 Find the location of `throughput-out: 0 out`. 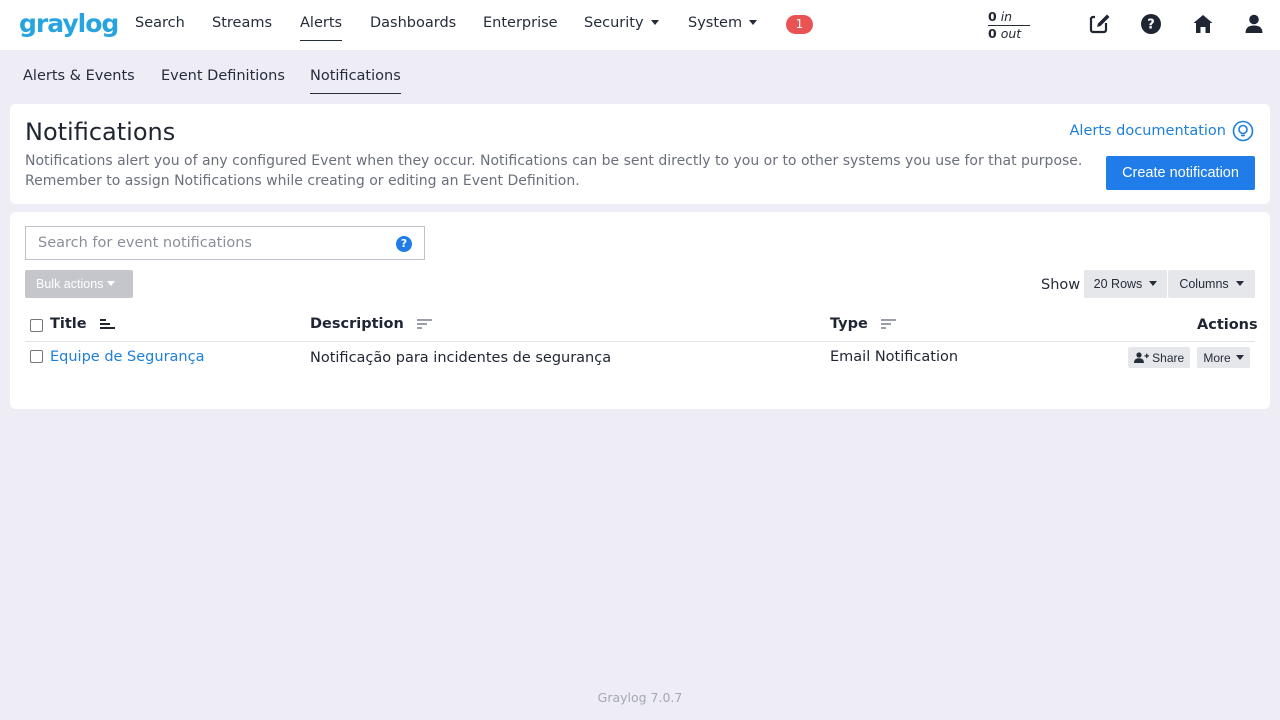

throughput-out: 0 out is located at coordinates (1009, 33).